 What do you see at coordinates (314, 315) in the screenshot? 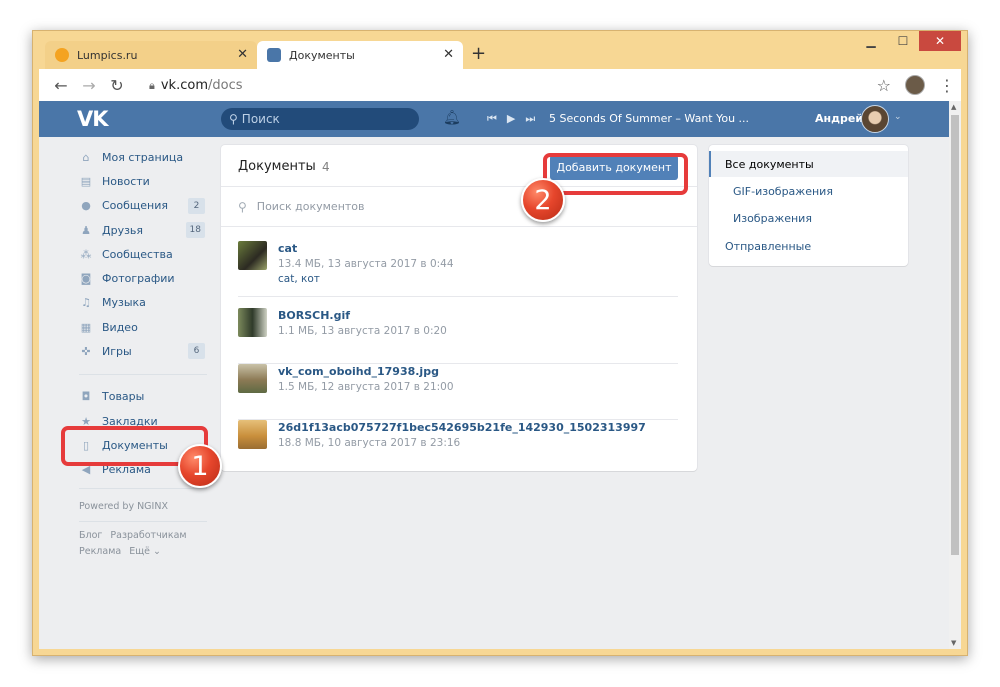
I see `document-name: BORSCH.gif` at bounding box center [314, 315].